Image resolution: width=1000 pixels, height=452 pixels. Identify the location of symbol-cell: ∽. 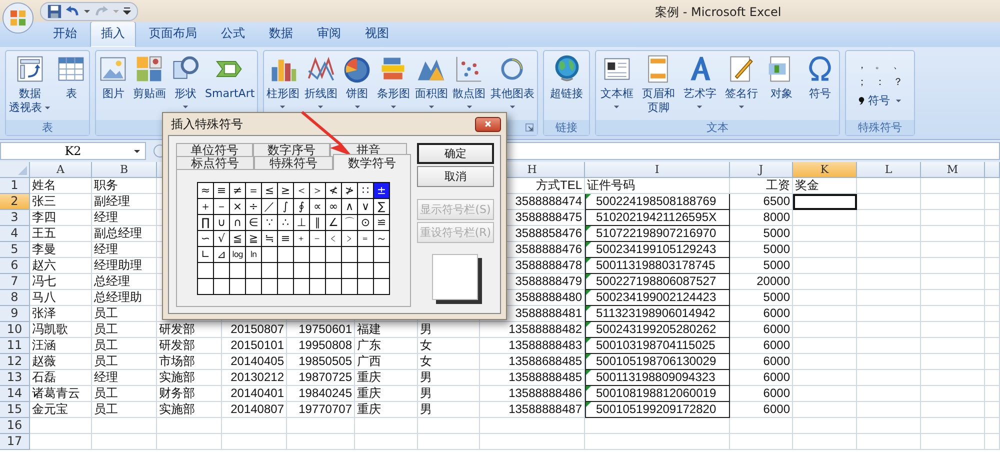
(205, 238).